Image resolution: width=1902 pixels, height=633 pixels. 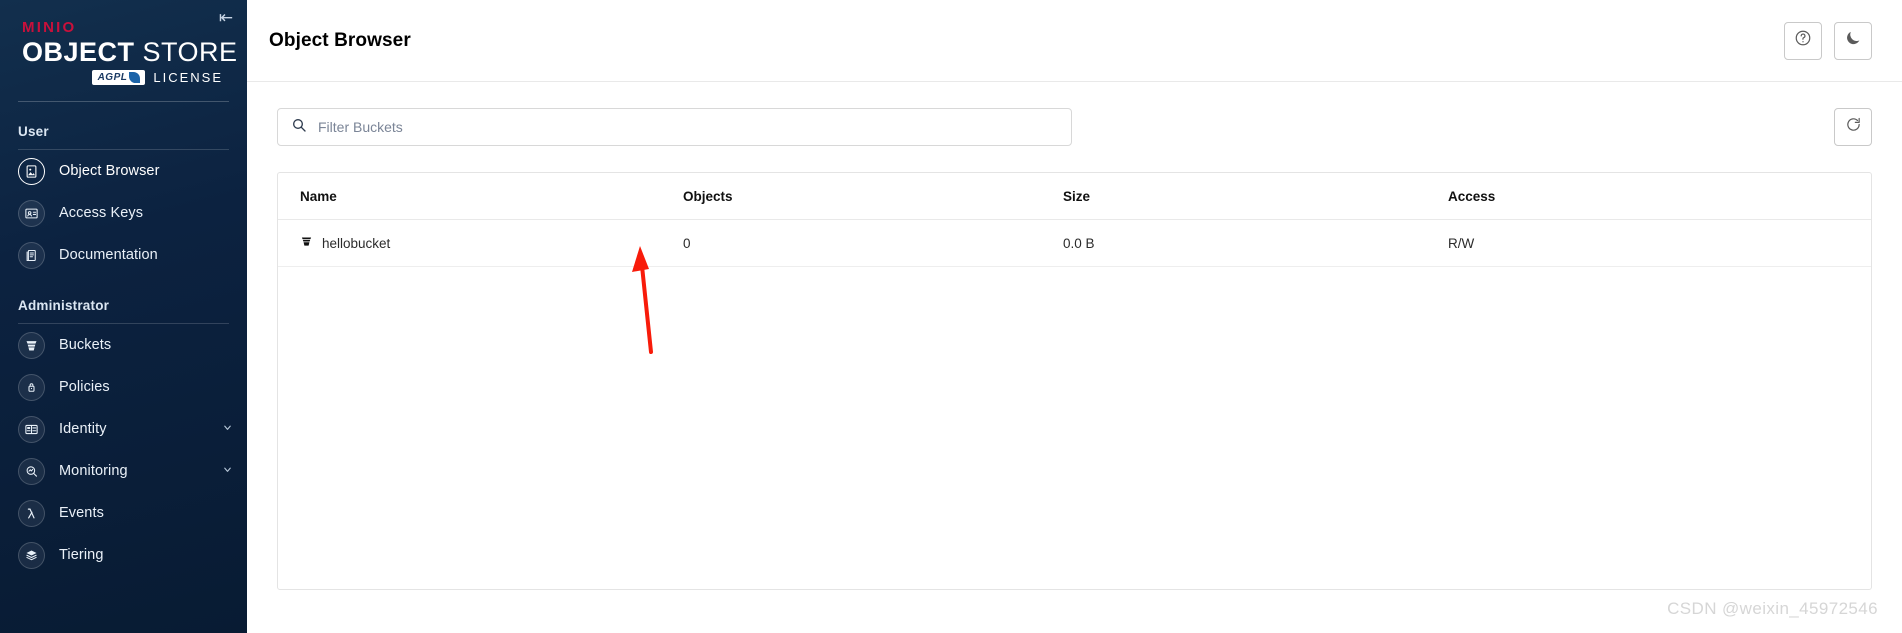 I want to click on dark-mode-button, so click(x=1853, y=40).